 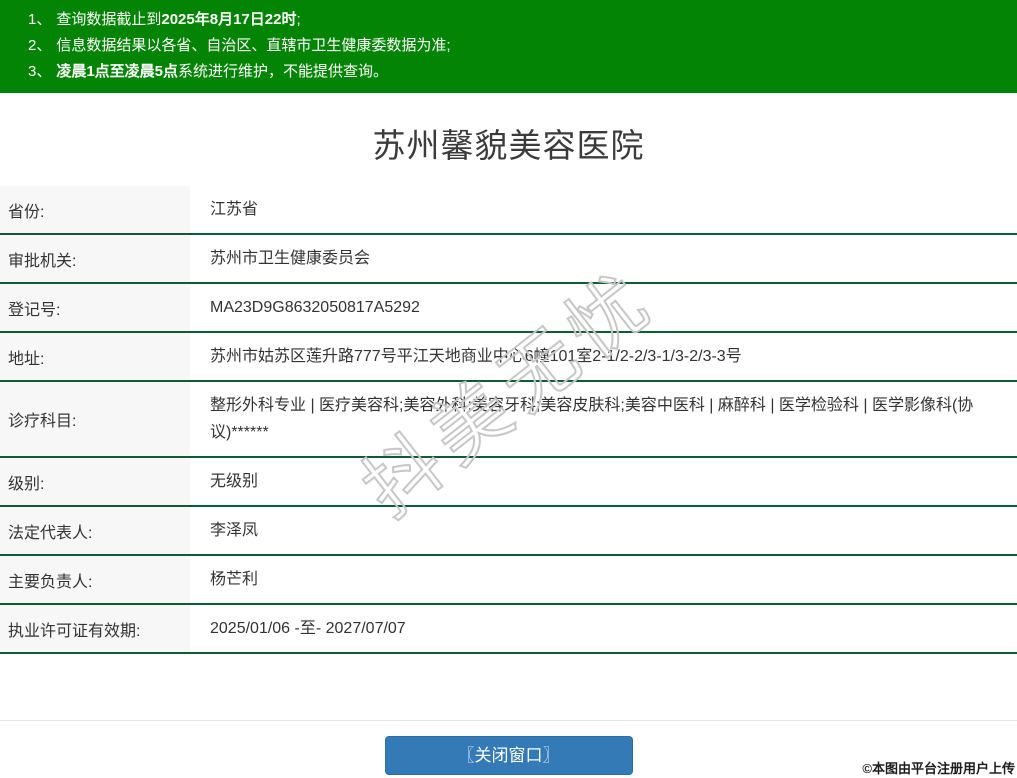 I want to click on row-value: 杨芒利, so click(x=234, y=579).